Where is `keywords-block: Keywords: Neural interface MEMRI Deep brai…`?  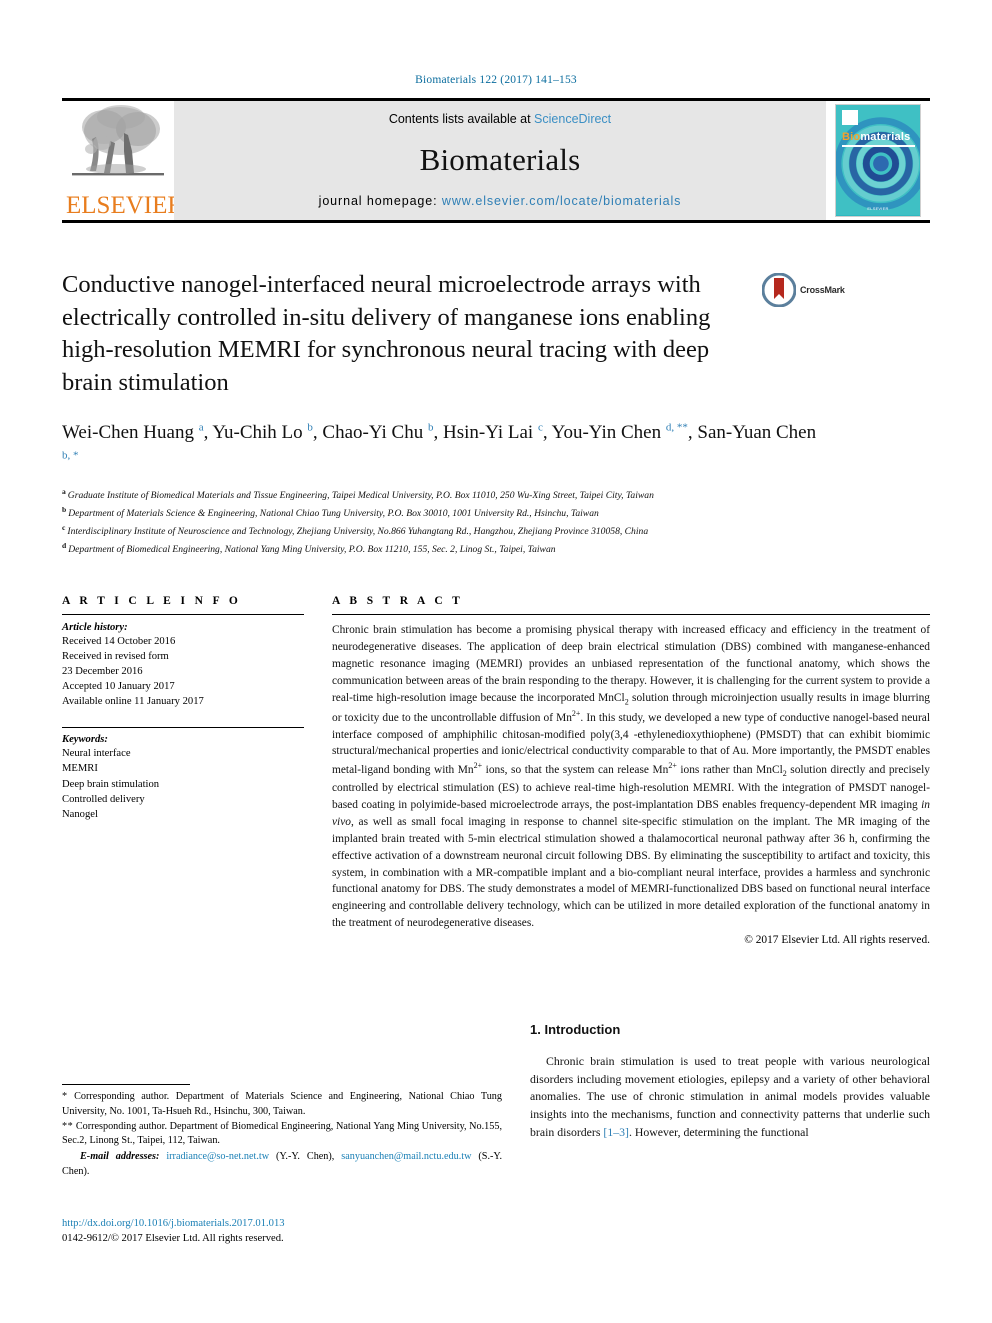
keywords-block: Keywords: Neural interface MEMRI Deep brai… is located at coordinates (183, 774).